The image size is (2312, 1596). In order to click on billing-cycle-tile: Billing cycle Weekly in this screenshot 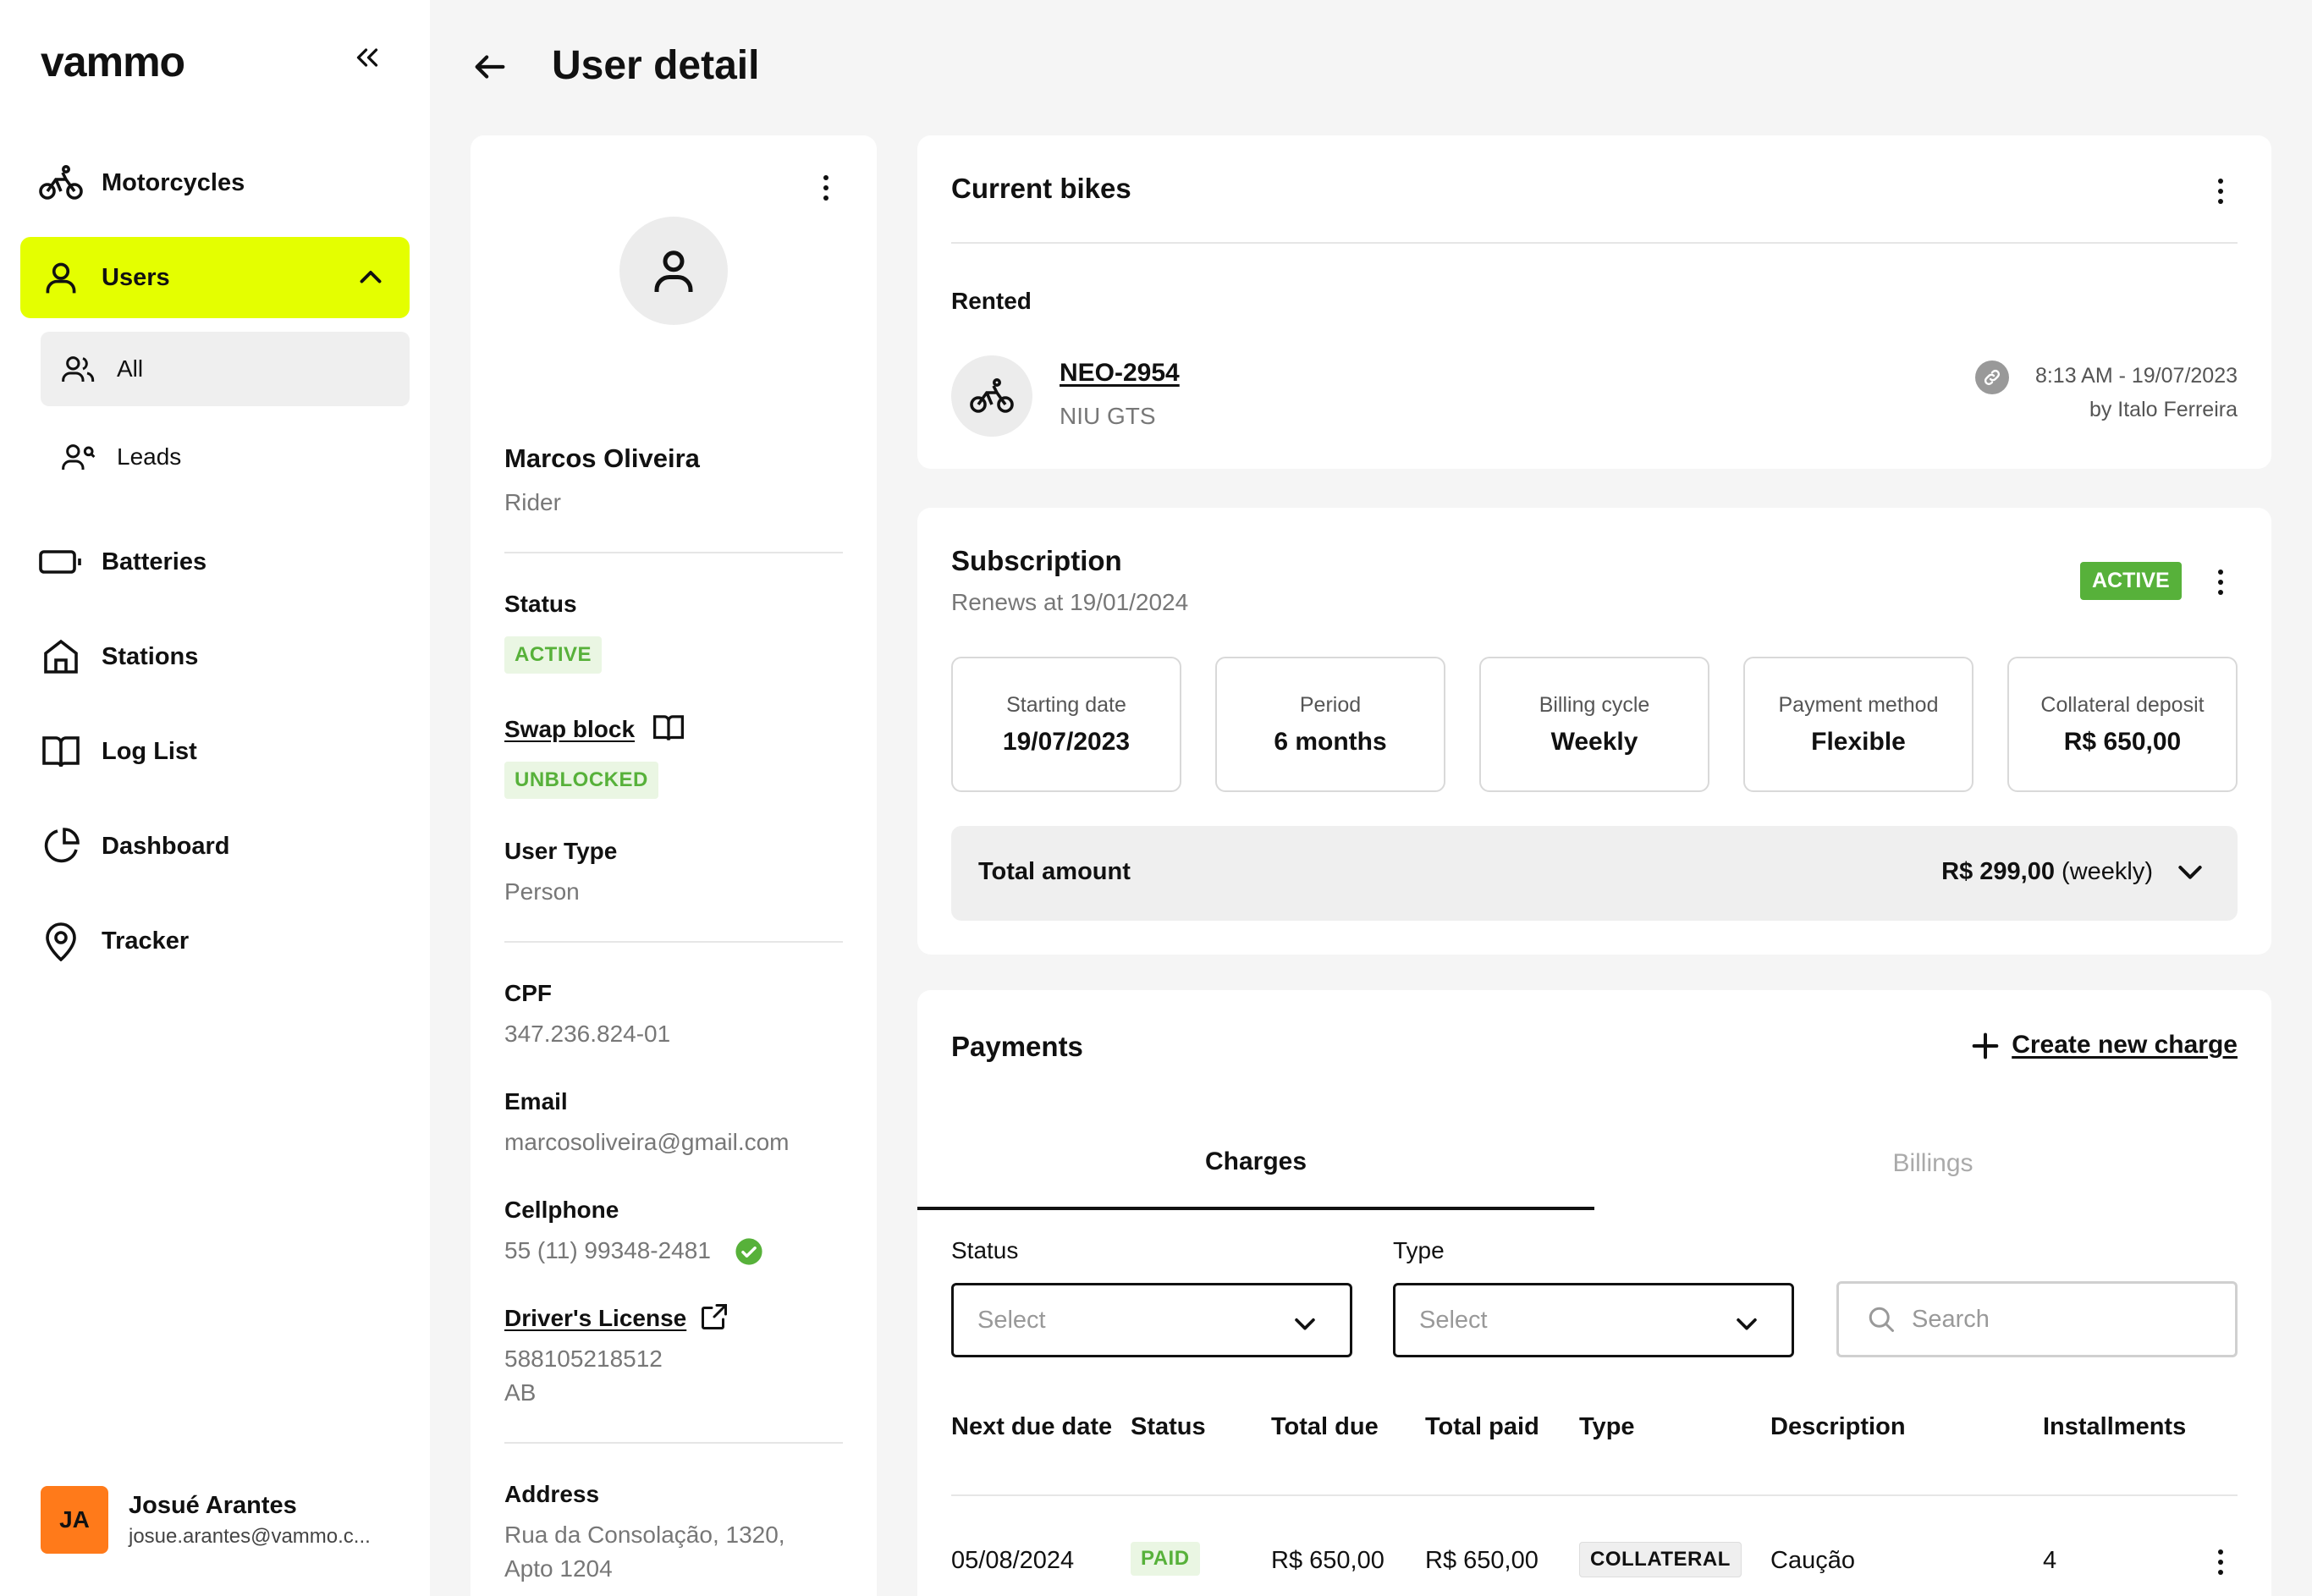, I will do `click(1594, 724)`.